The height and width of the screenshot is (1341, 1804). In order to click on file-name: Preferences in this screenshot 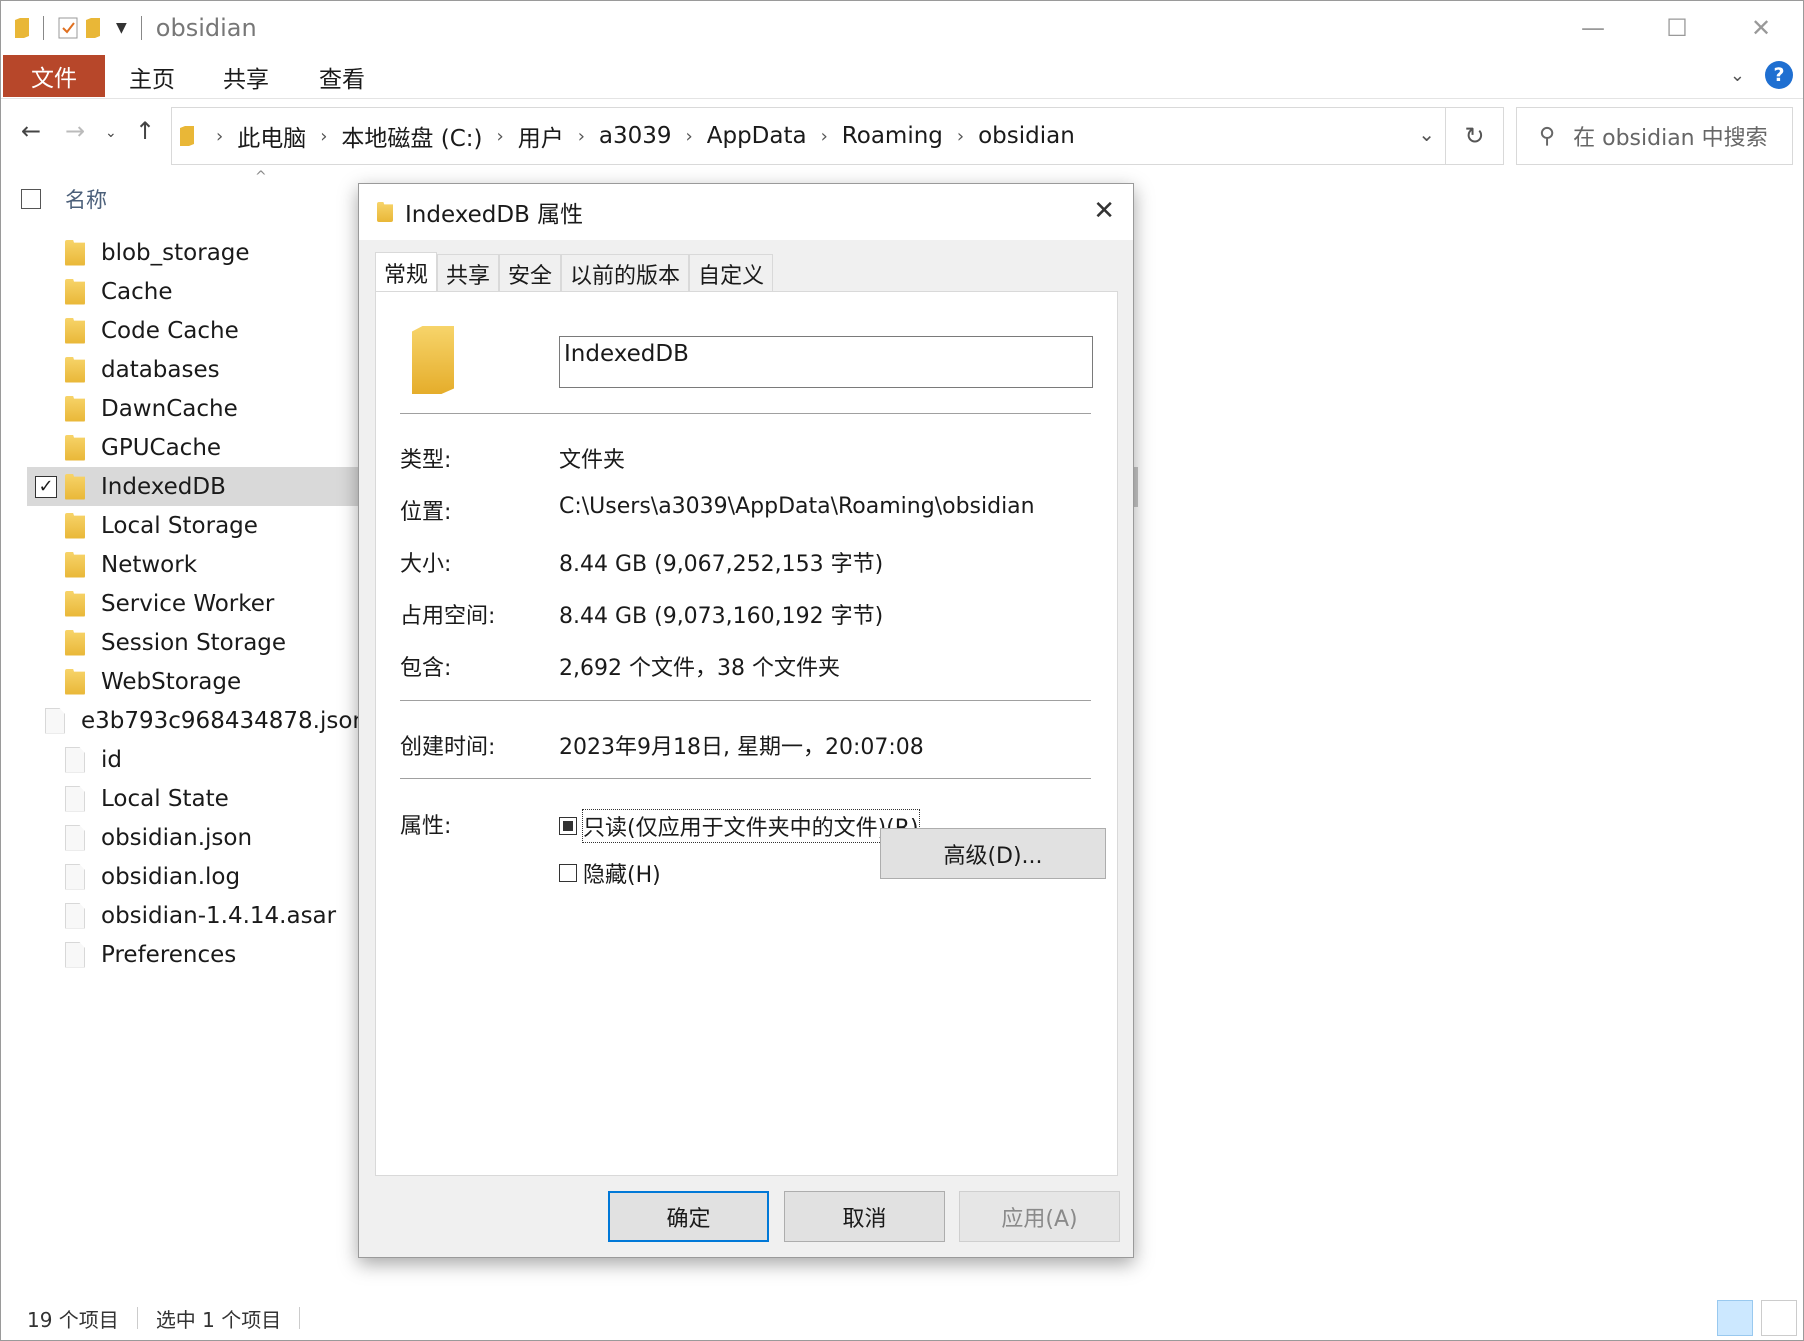, I will do `click(169, 954)`.